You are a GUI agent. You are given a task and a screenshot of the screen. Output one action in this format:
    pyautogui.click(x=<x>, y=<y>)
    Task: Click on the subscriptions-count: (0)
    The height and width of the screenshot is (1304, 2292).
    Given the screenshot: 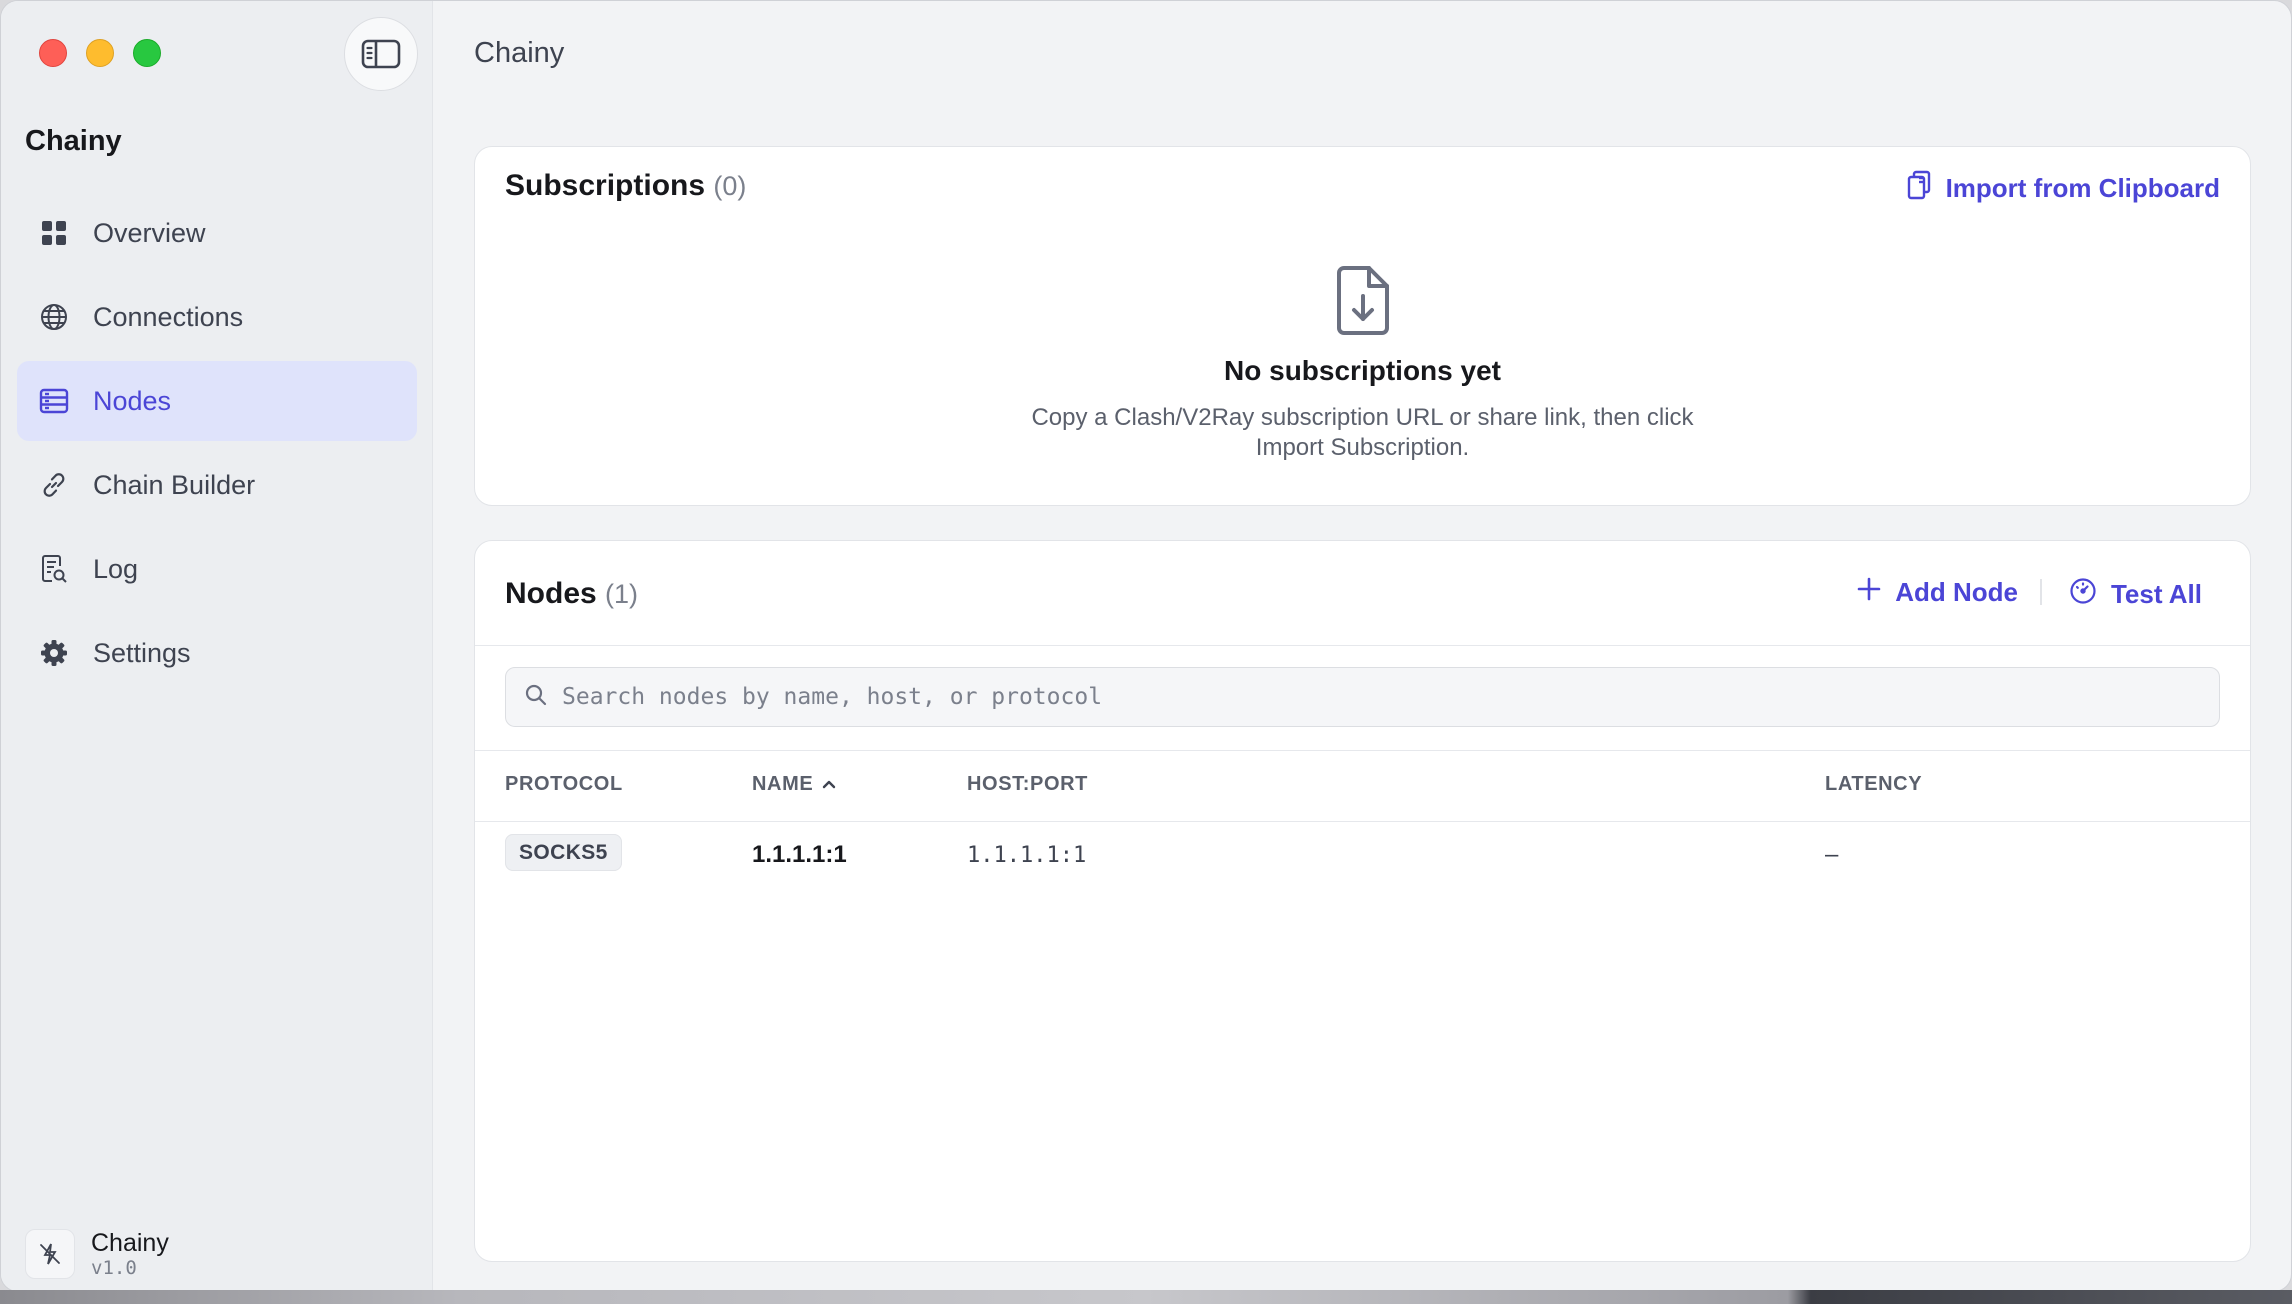 What is the action you would take?
    pyautogui.click(x=730, y=186)
    